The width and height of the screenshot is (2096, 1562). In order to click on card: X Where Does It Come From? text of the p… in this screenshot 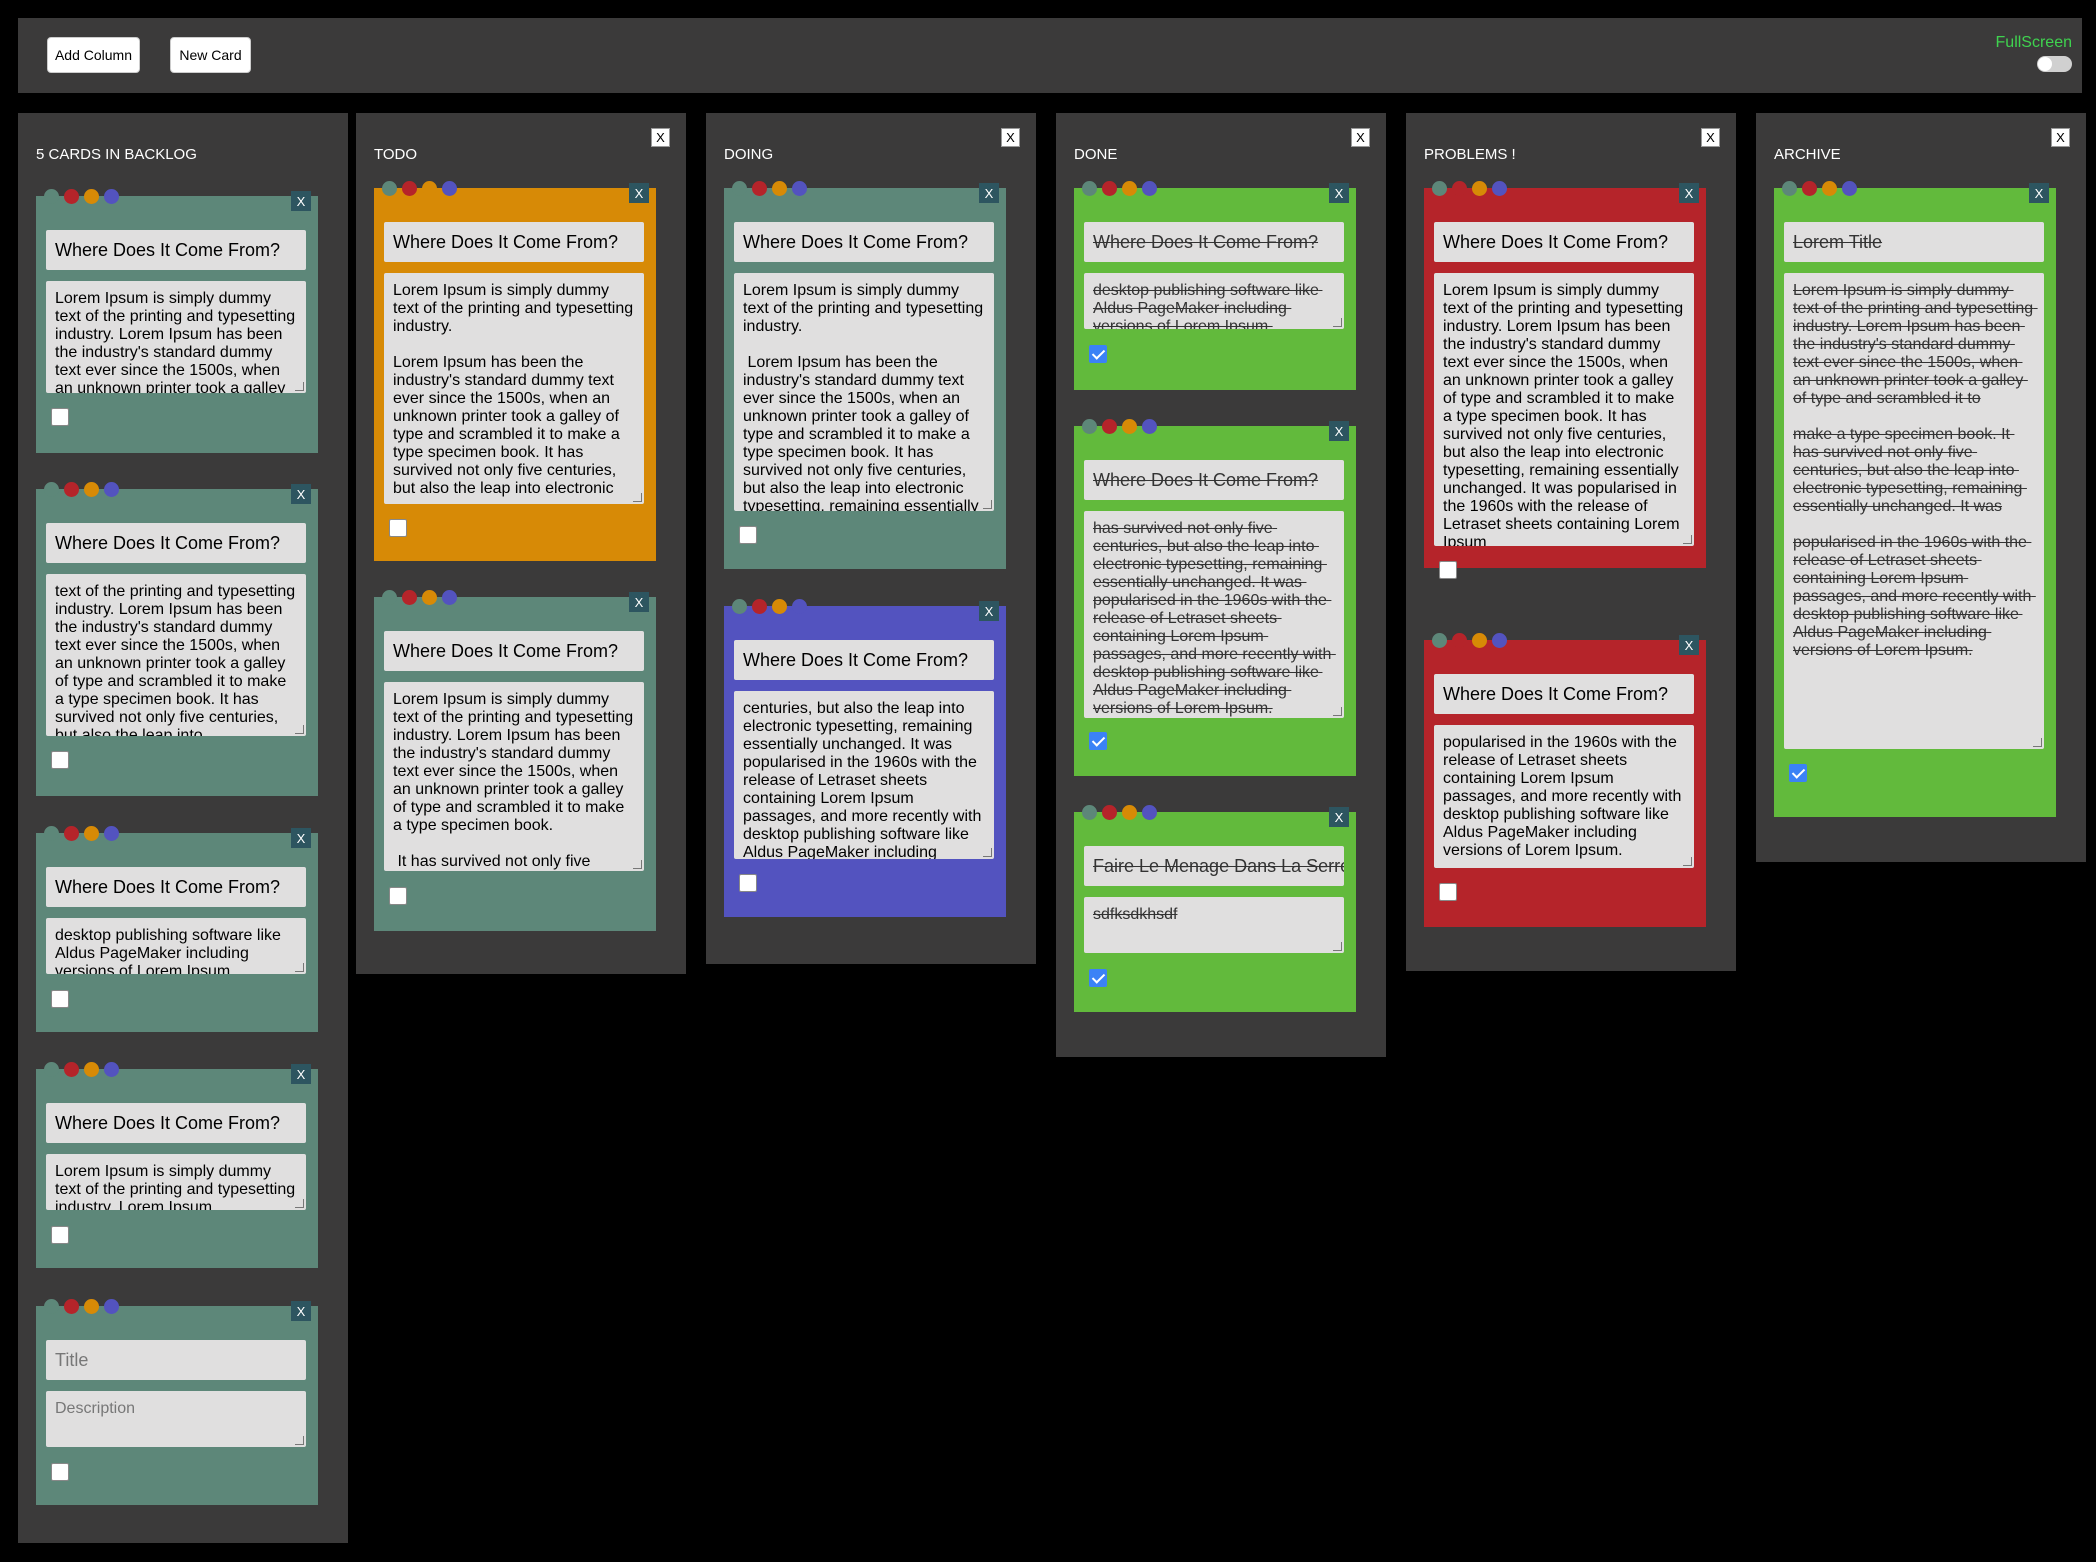, I will do `click(177, 639)`.